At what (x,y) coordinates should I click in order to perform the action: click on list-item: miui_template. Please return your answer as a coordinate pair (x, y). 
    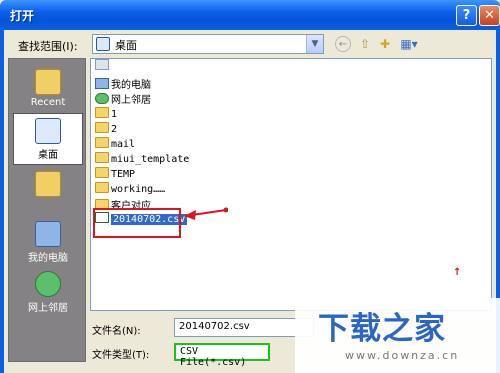
    Looking at the image, I should click on (142, 159).